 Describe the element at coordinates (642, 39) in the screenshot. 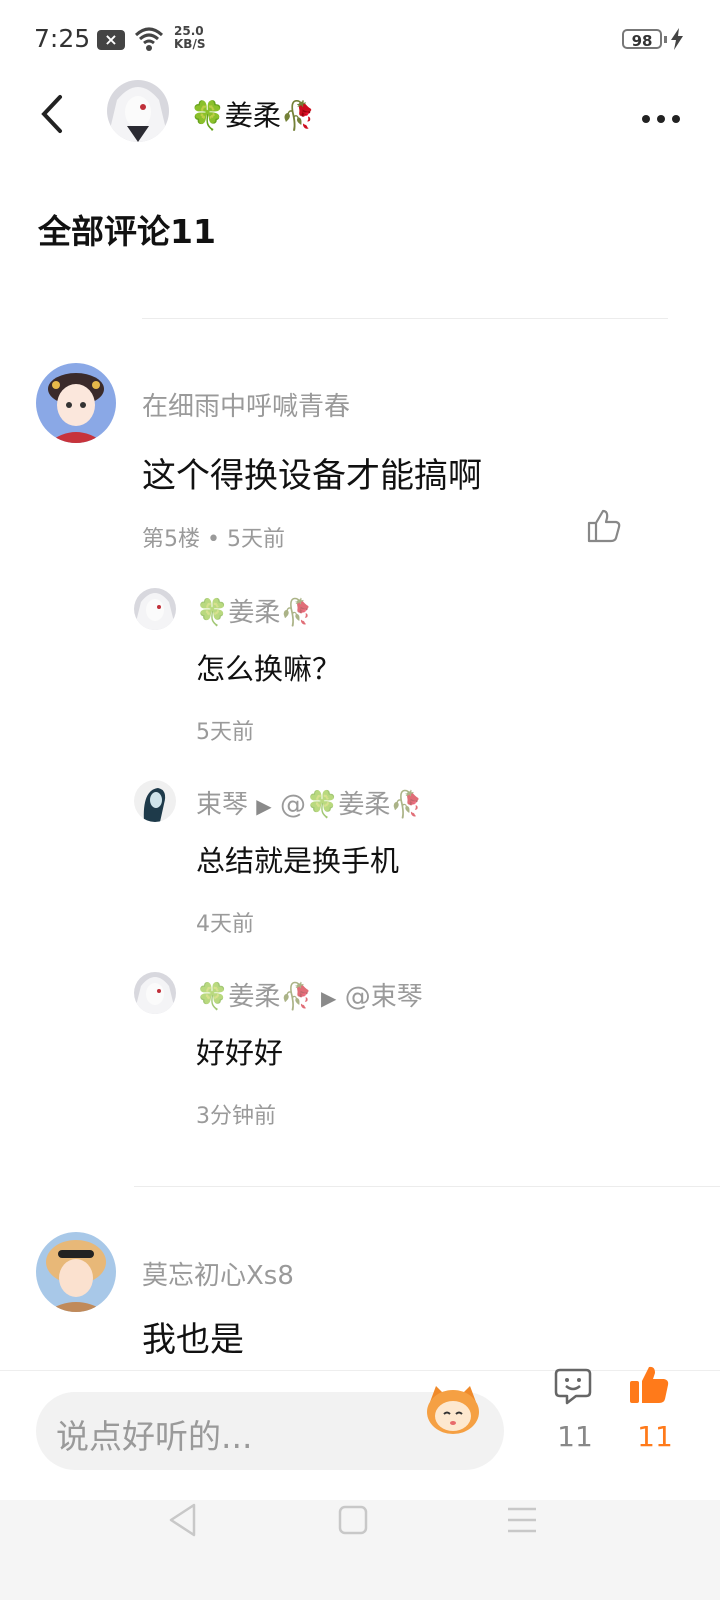

I see `battery-level: 98` at that location.